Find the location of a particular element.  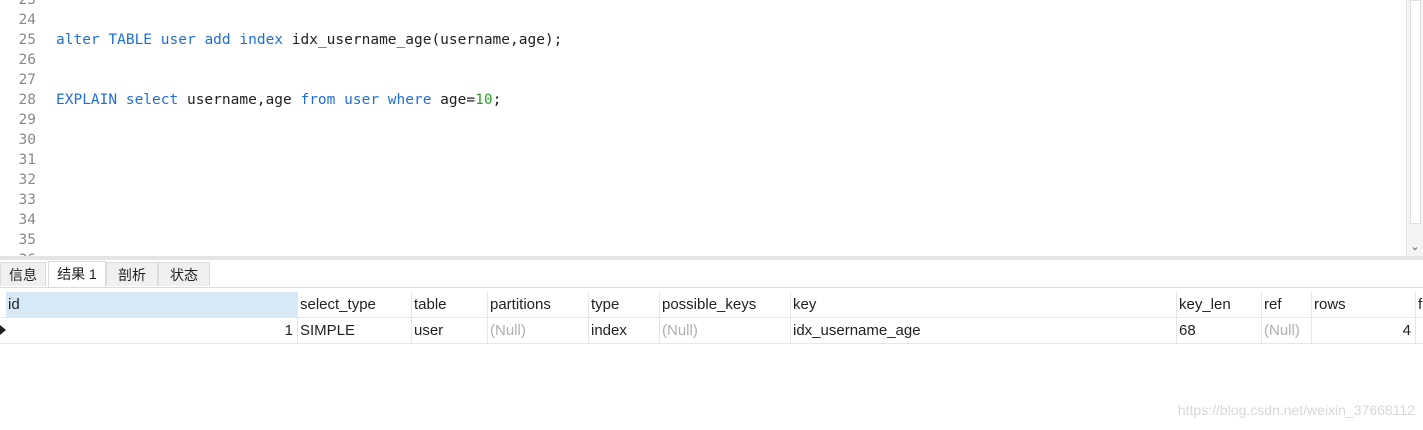

editor-line: 27 is located at coordinates (700, 80).